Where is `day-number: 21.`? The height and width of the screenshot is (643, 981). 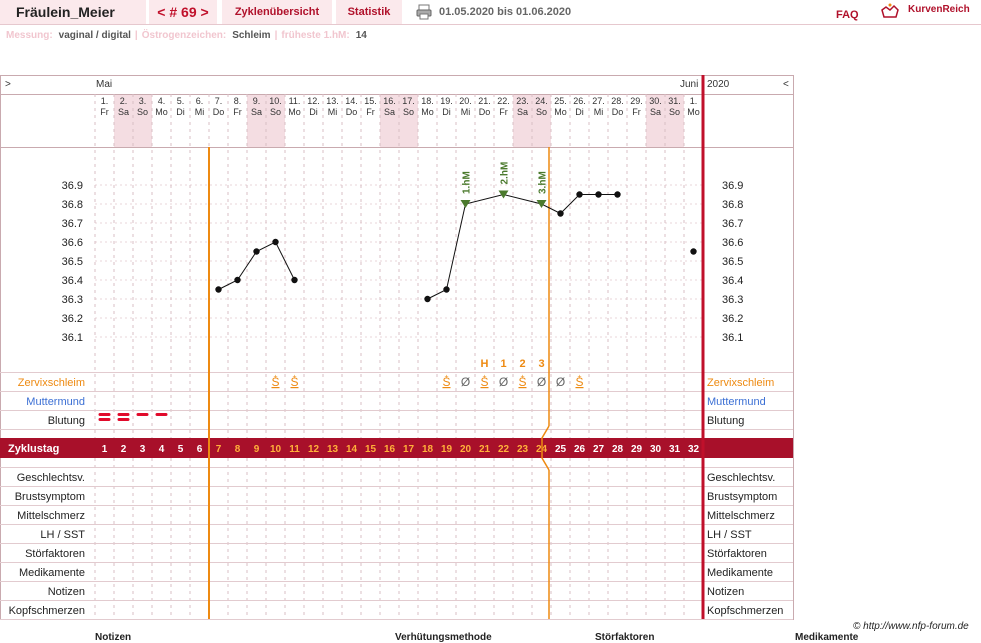
day-number: 21. is located at coordinates (484, 101).